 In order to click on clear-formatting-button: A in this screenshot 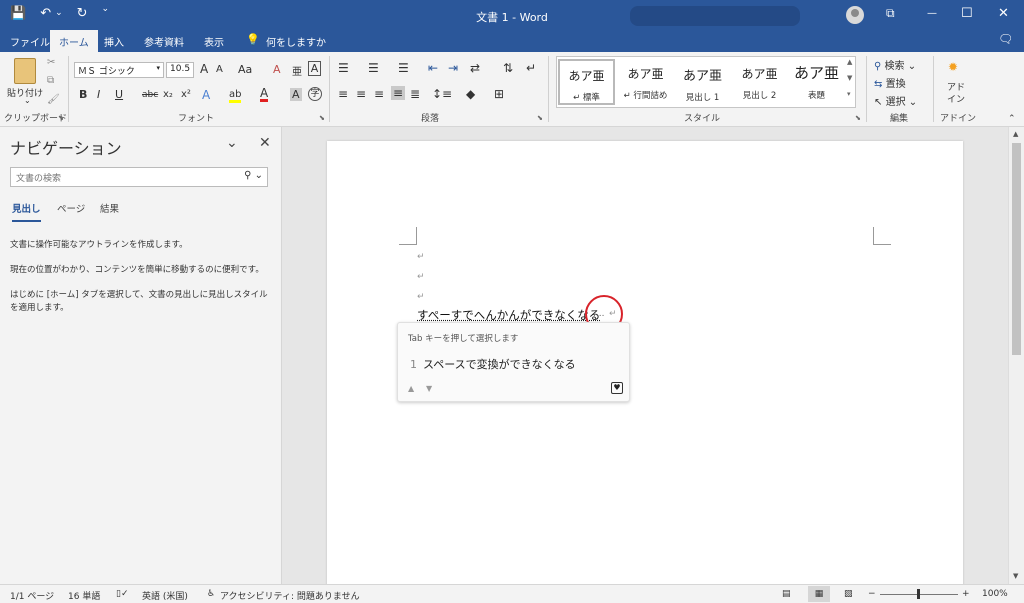, I will do `click(277, 69)`.